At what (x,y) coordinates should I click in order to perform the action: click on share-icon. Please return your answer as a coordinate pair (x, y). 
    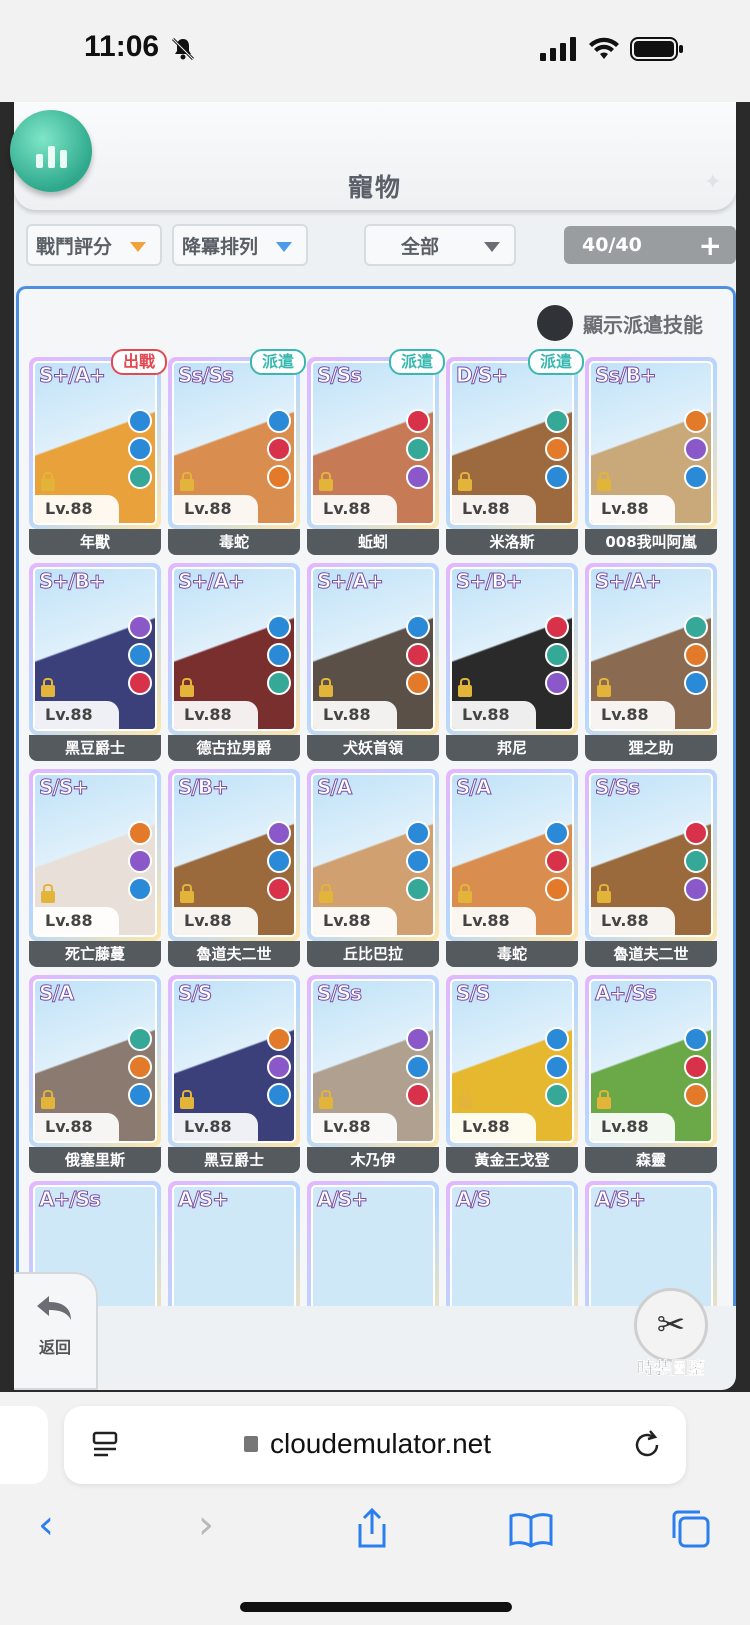
    Looking at the image, I should click on (372, 1528).